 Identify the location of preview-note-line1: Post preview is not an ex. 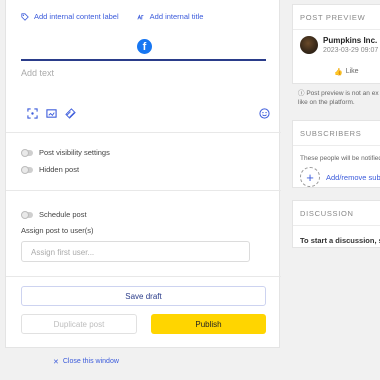
(342, 93).